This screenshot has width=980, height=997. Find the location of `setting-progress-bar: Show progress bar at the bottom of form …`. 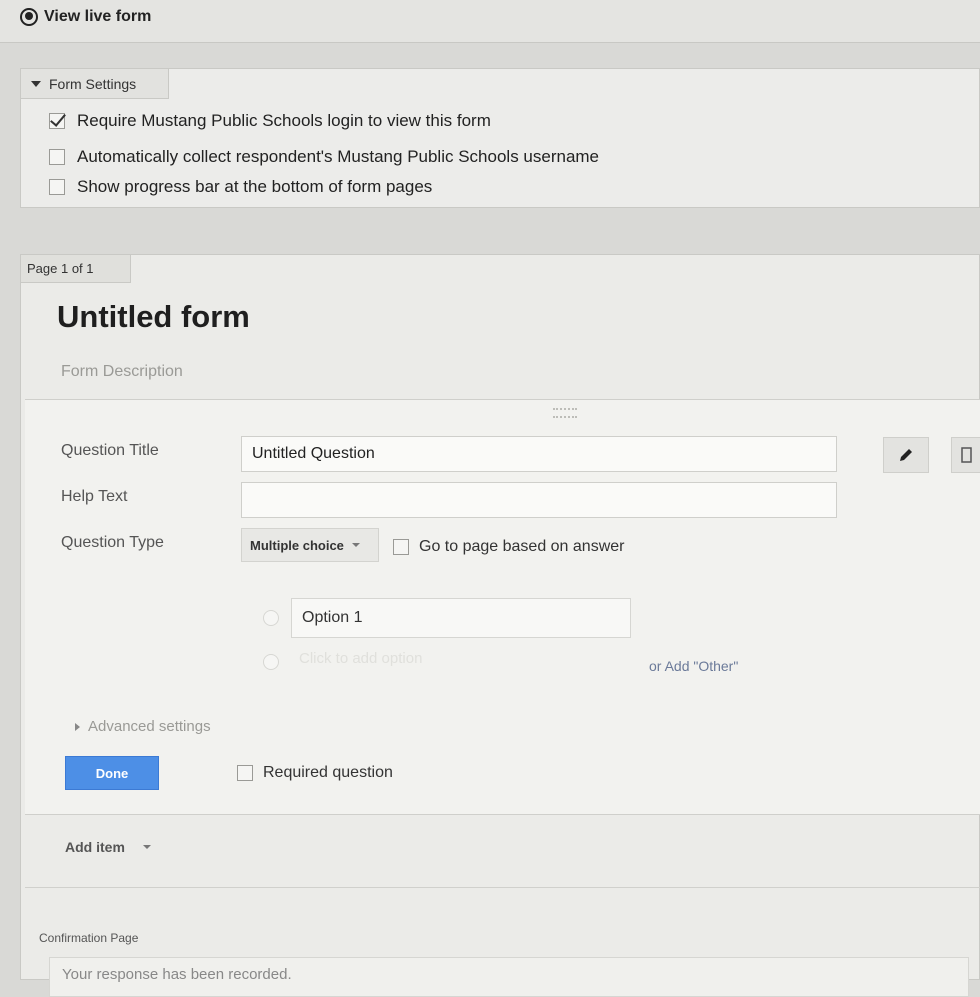

setting-progress-bar: Show progress bar at the bottom of form … is located at coordinates (240, 187).